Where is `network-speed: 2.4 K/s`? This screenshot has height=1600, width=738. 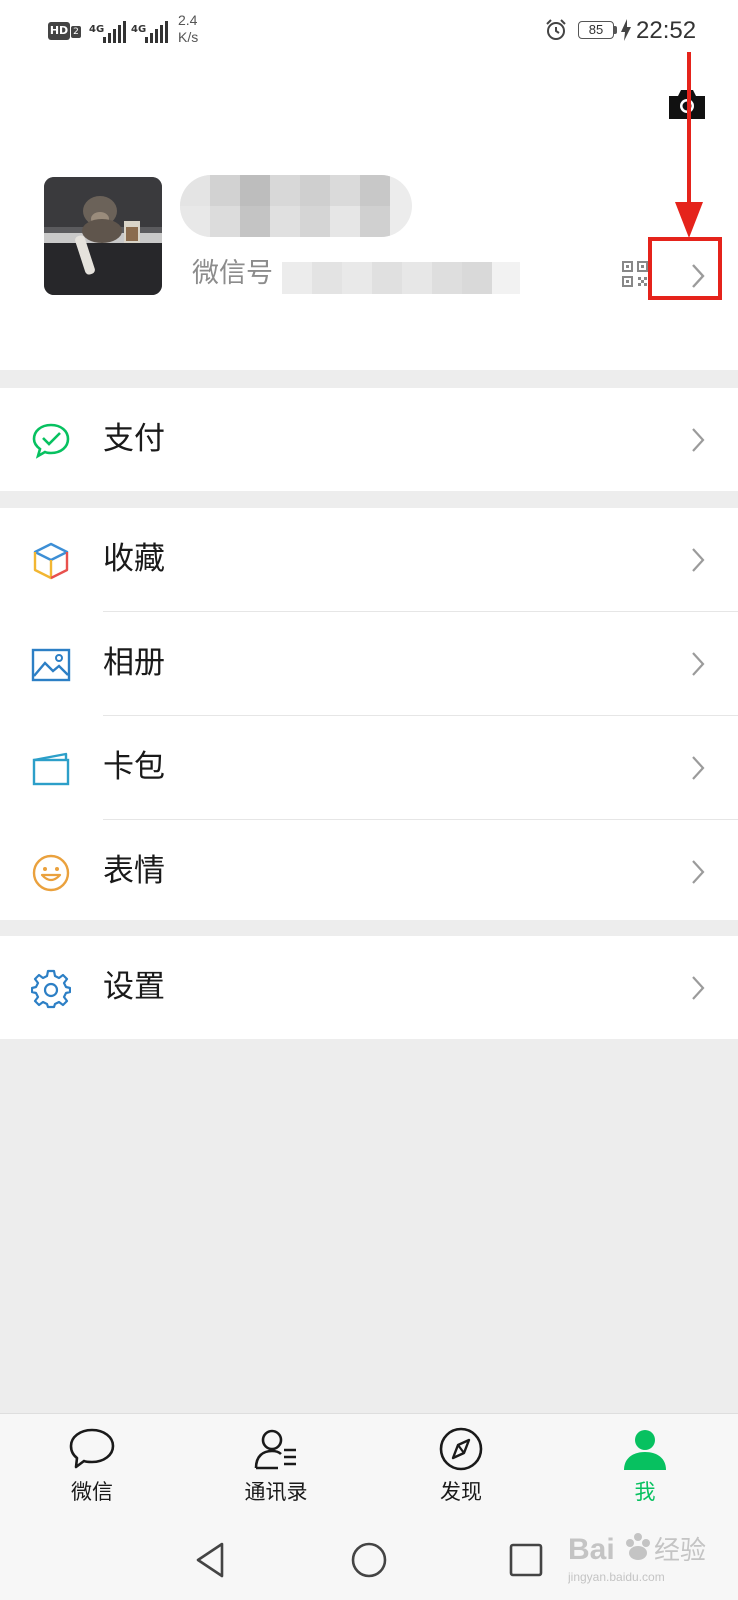
network-speed: 2.4 K/s is located at coordinates (188, 29).